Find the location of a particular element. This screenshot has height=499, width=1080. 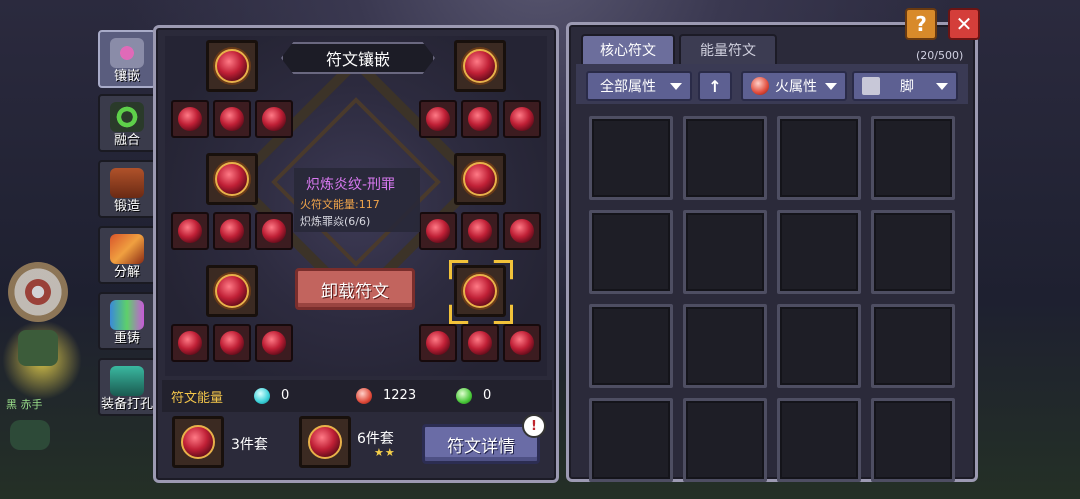

tab-punch: 装备打孔 is located at coordinates (127, 387).